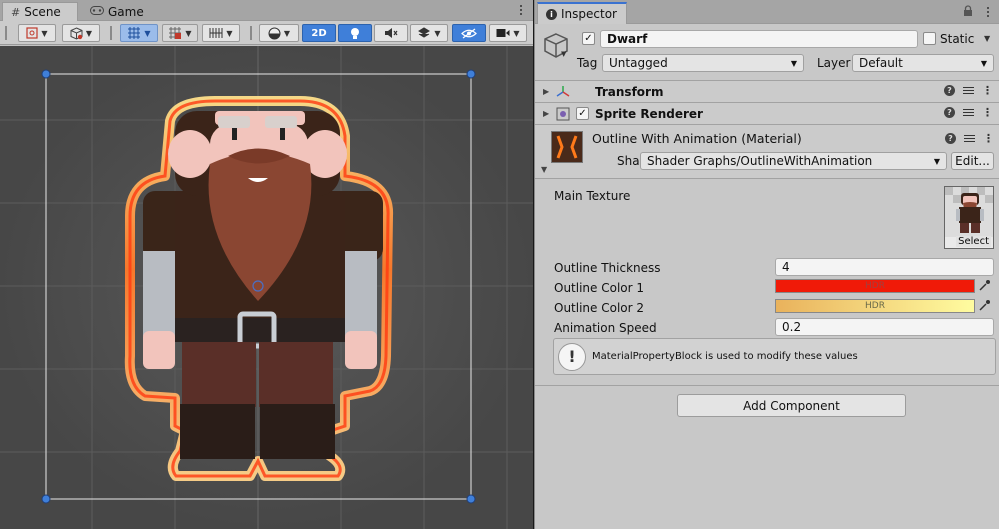  I want to click on transform-icon, so click(563, 93).